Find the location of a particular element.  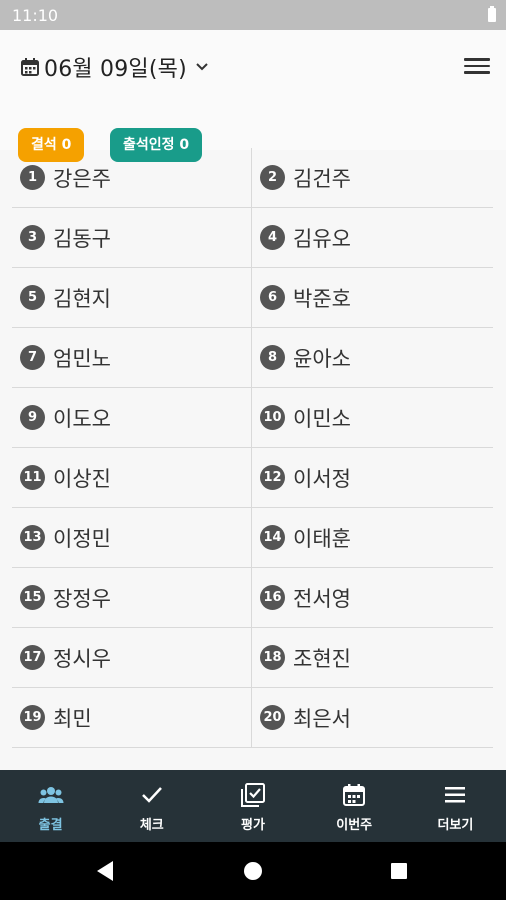

student-name: 장정우 is located at coordinates (82, 598).